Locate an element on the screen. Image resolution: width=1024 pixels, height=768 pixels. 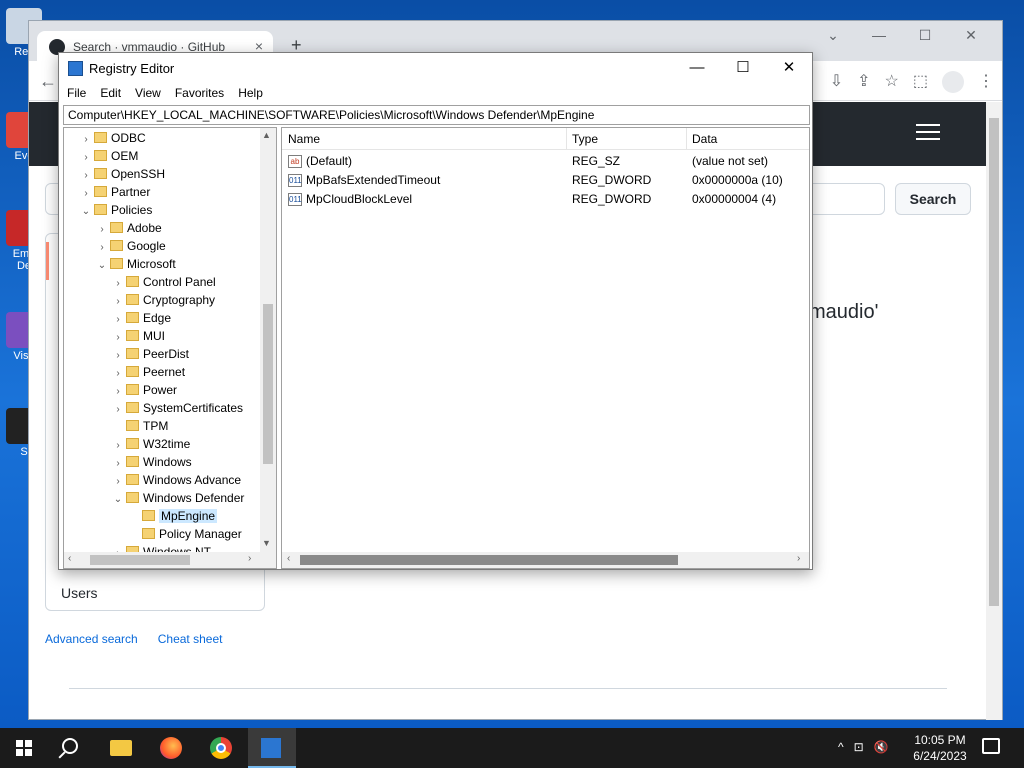
tree-node-label: SystemCertificates is located at coordinates (193, 408).